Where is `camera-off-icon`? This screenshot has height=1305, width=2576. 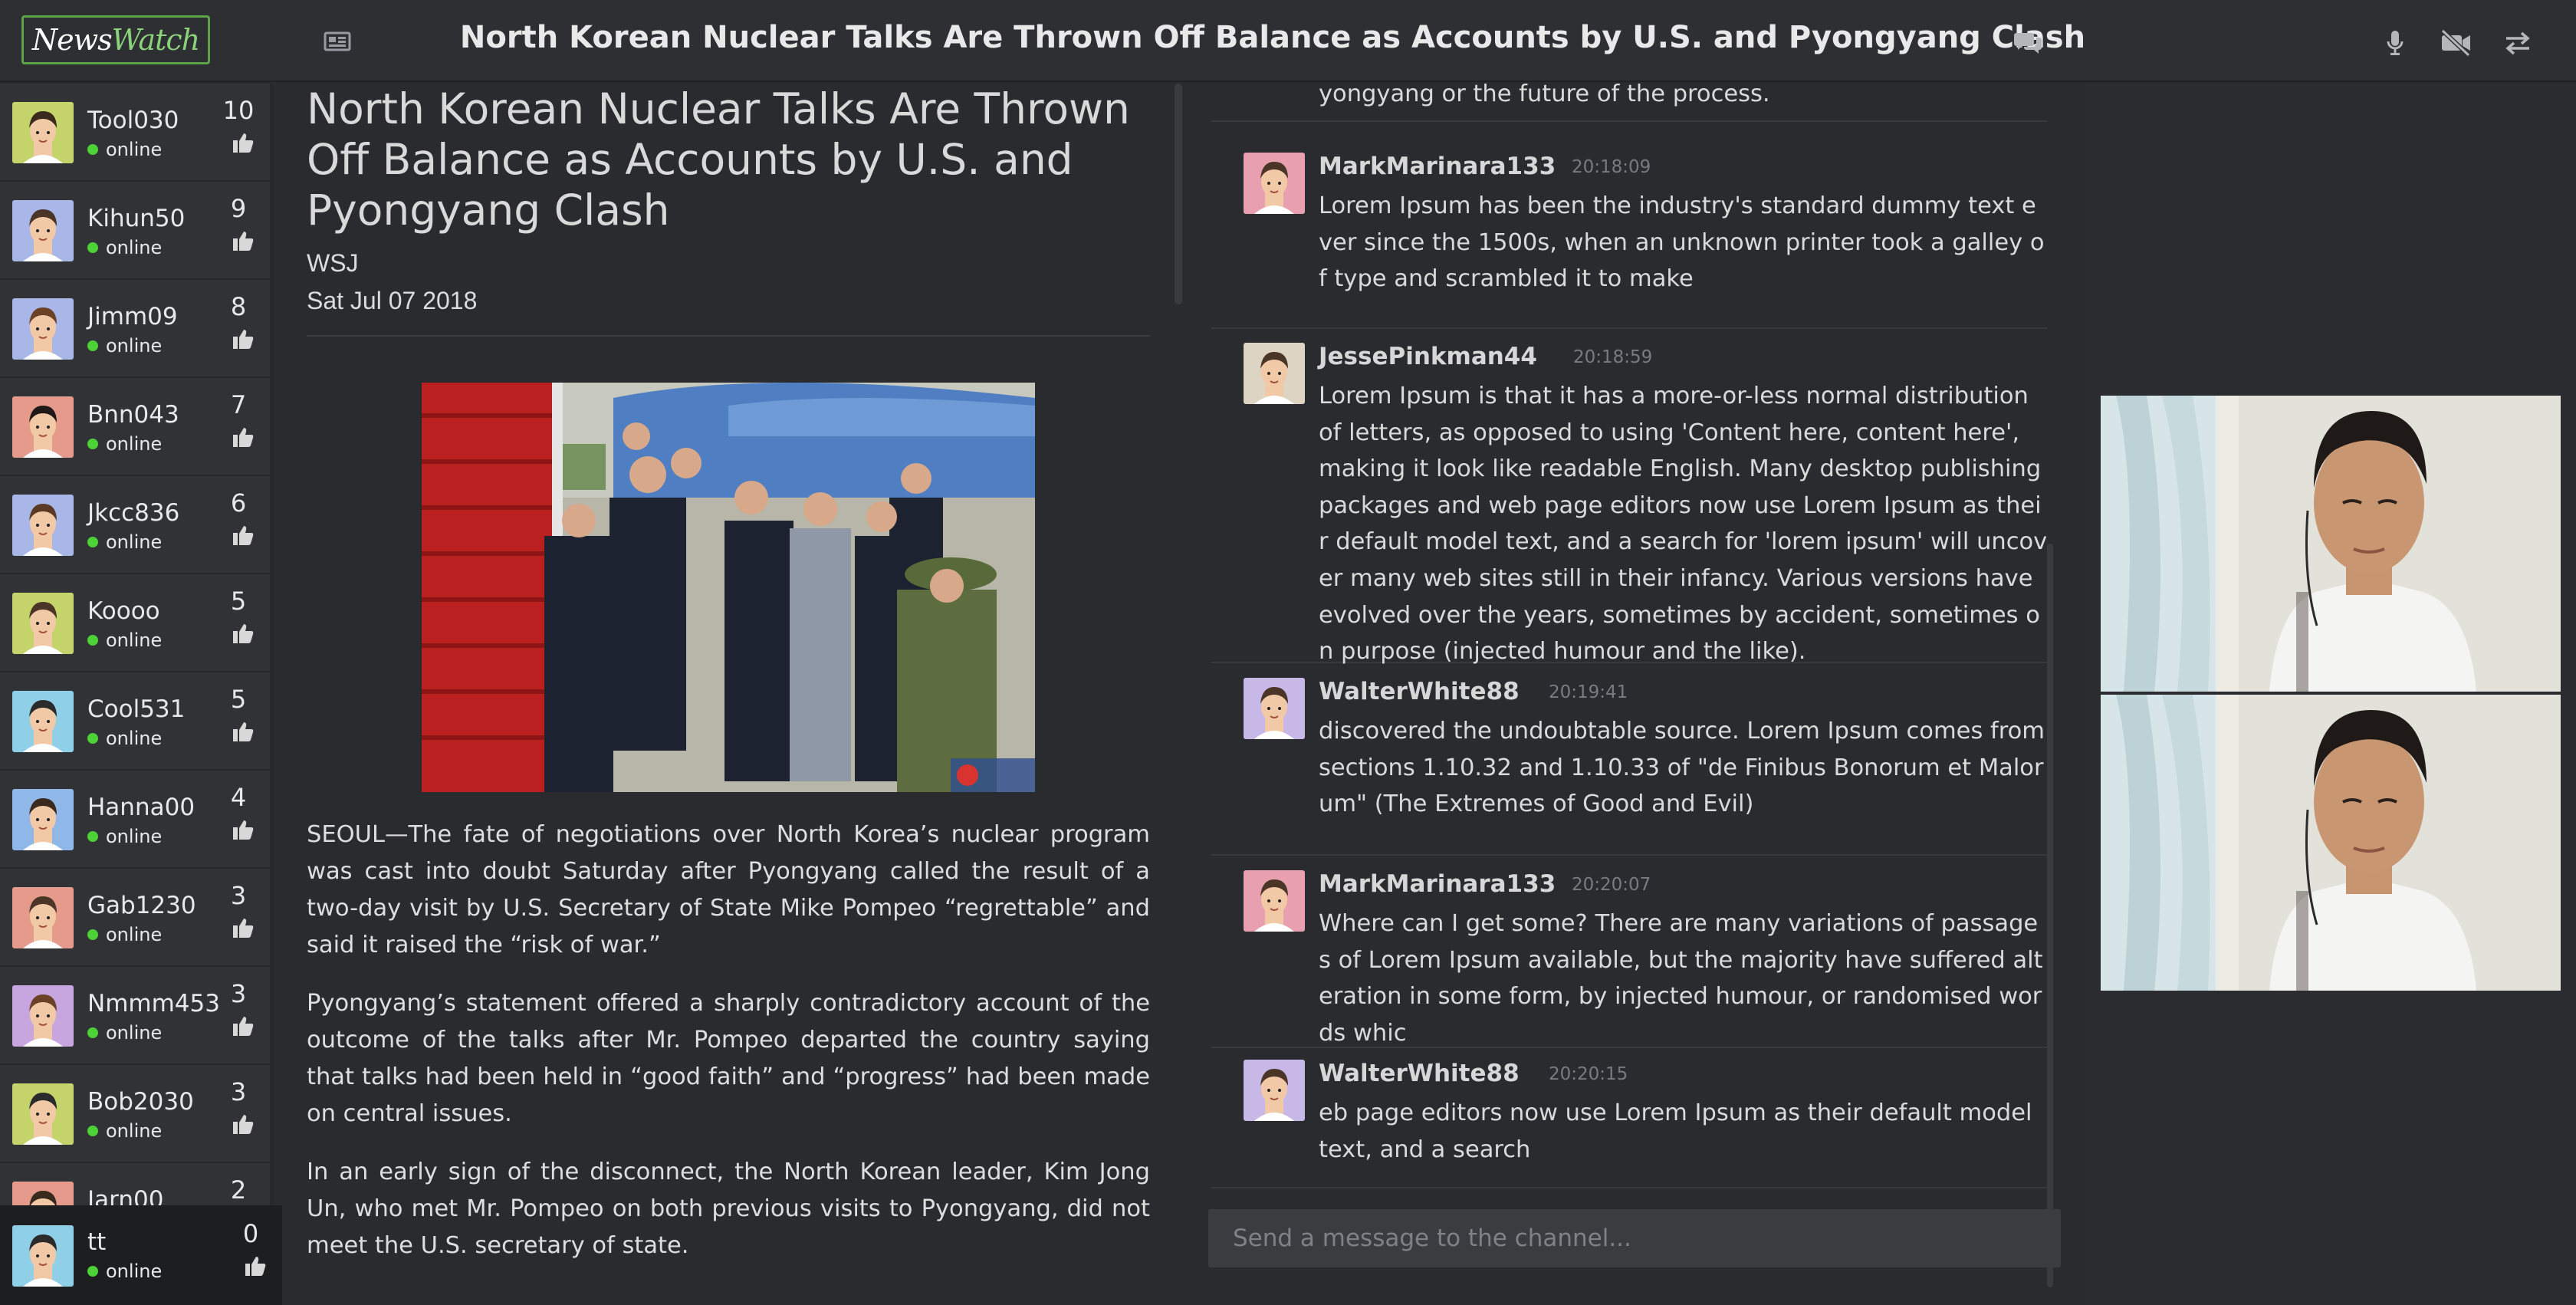 camera-off-icon is located at coordinates (2456, 43).